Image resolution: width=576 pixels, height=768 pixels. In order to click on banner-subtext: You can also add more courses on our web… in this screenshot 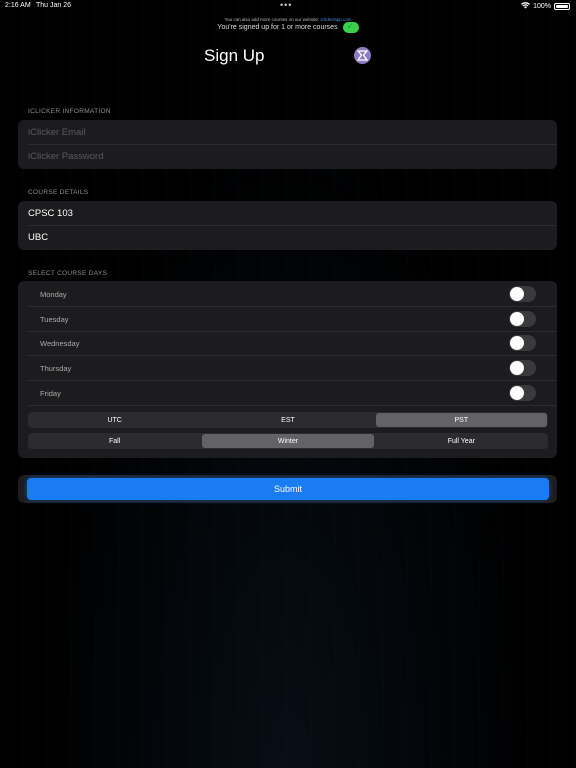, I will do `click(288, 19)`.